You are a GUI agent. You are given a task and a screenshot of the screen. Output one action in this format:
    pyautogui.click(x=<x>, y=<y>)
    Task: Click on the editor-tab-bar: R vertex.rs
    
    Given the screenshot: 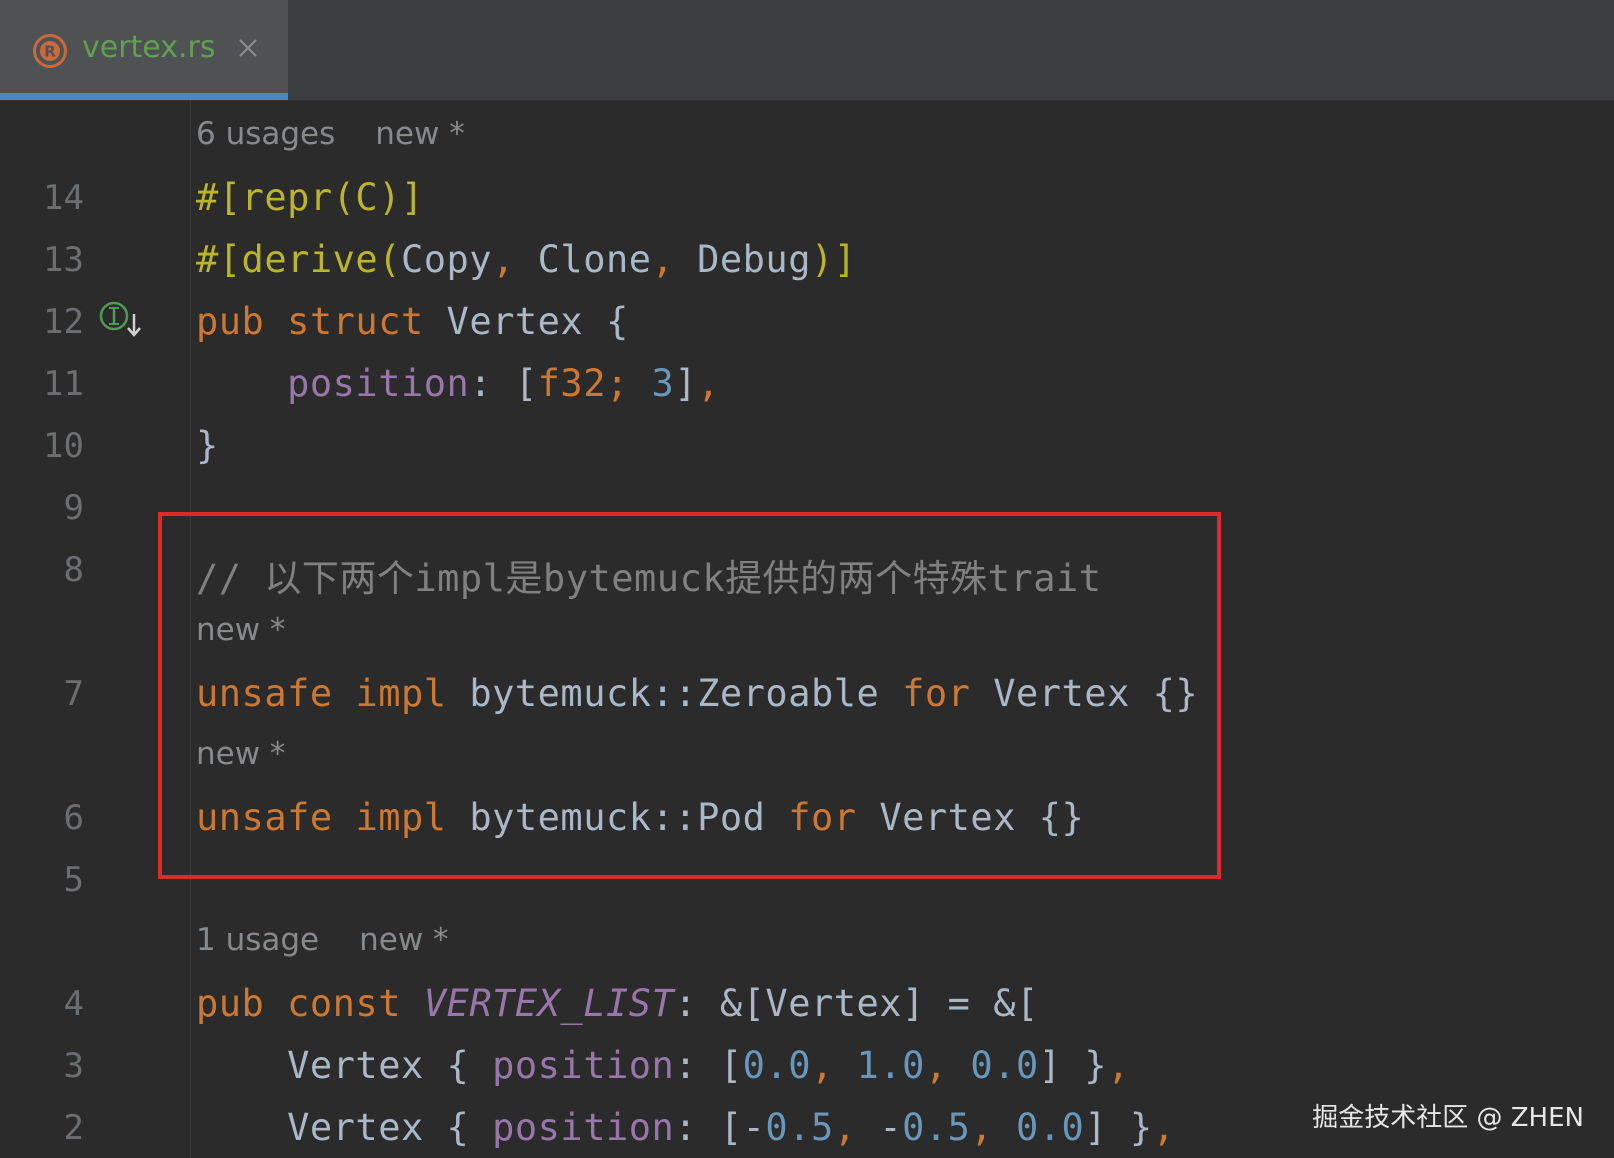 What is the action you would take?
    pyautogui.click(x=807, y=50)
    